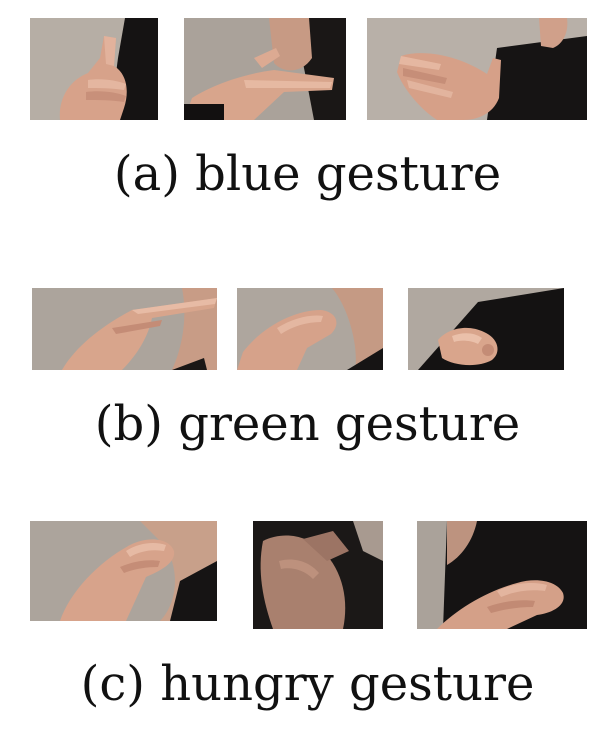 This screenshot has height=736, width=615. What do you see at coordinates (477, 69) in the screenshot?
I see `gesture-frame-a3` at bounding box center [477, 69].